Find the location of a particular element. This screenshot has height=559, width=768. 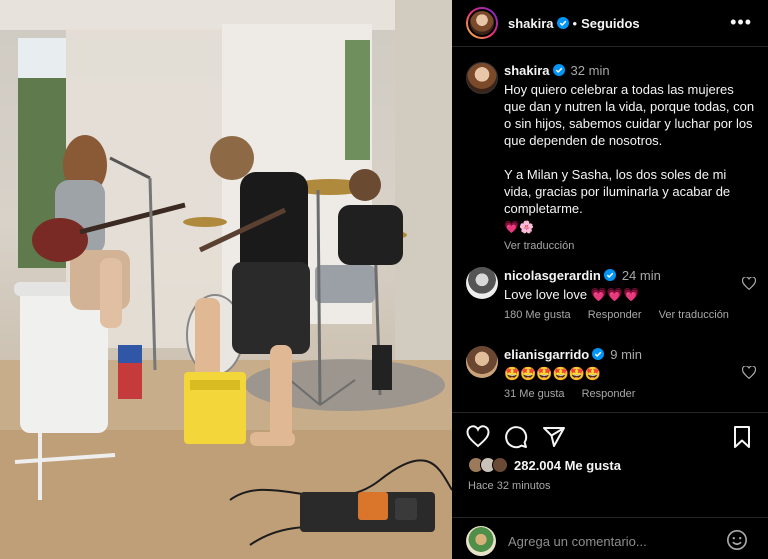

comment-time: 9 min is located at coordinates (626, 354).